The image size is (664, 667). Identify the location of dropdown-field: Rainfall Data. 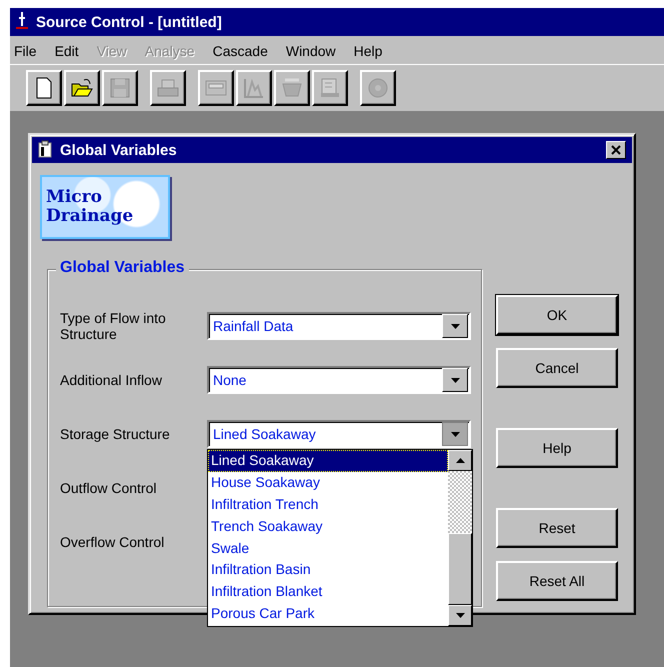
(339, 326).